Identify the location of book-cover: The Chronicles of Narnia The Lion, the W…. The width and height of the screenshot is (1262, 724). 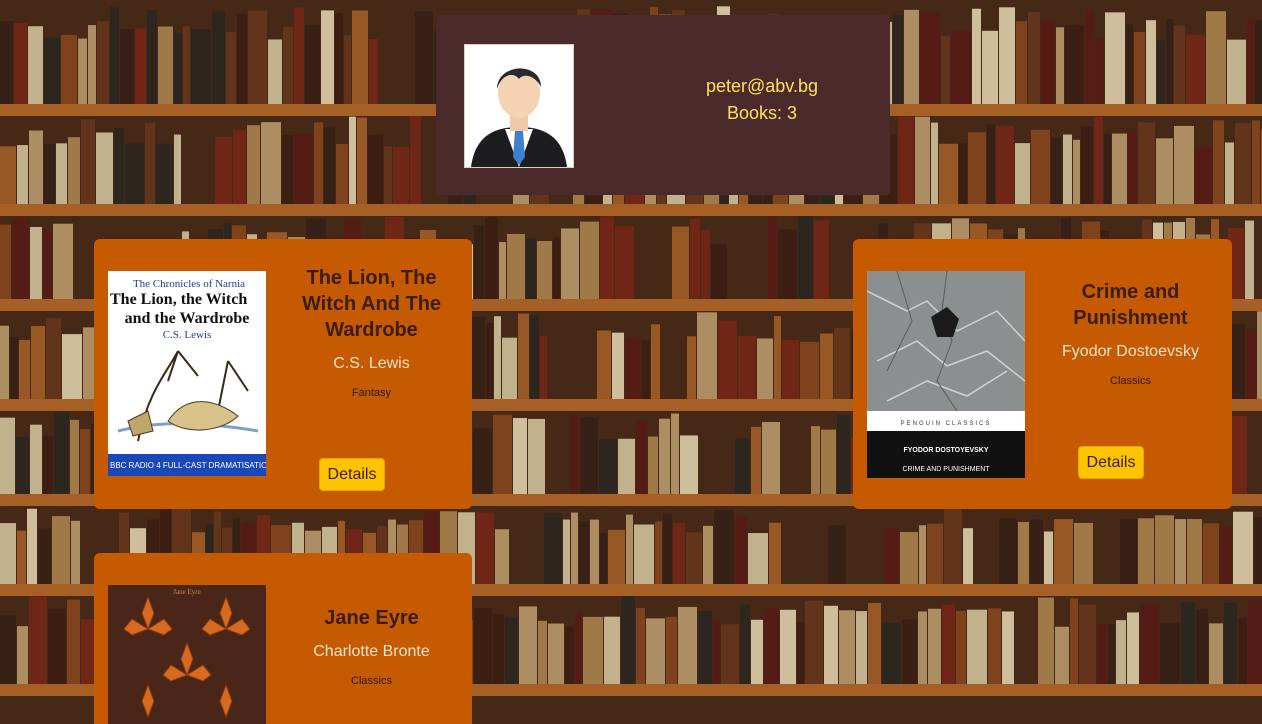
(187, 373).